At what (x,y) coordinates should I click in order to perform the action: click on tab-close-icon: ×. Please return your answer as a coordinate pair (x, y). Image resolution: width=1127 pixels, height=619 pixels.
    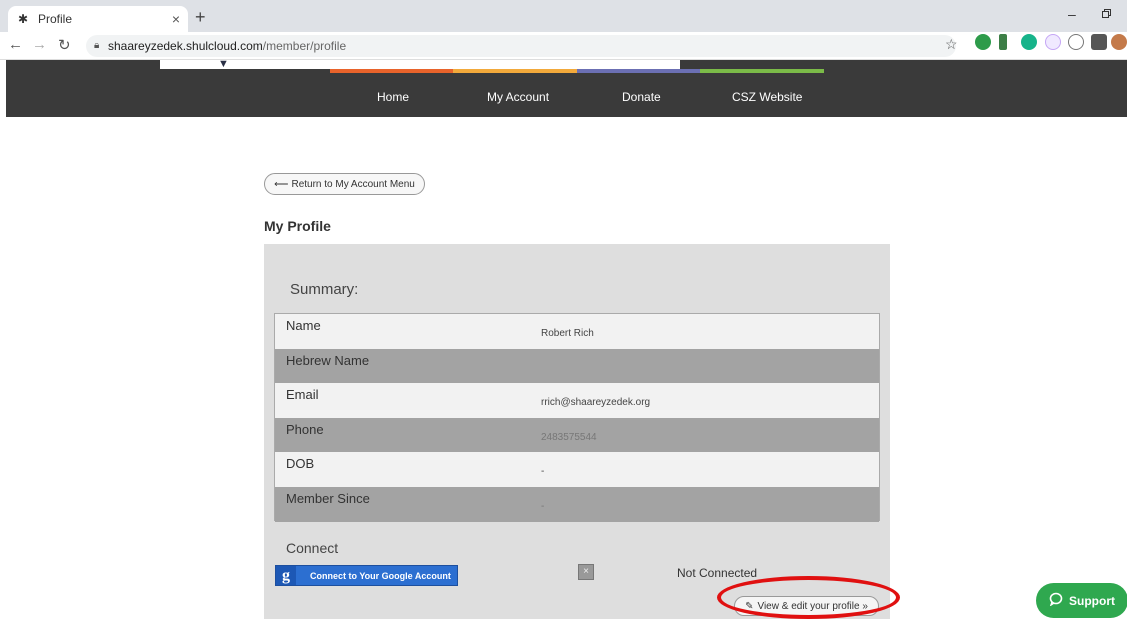
    Looking at the image, I should click on (176, 19).